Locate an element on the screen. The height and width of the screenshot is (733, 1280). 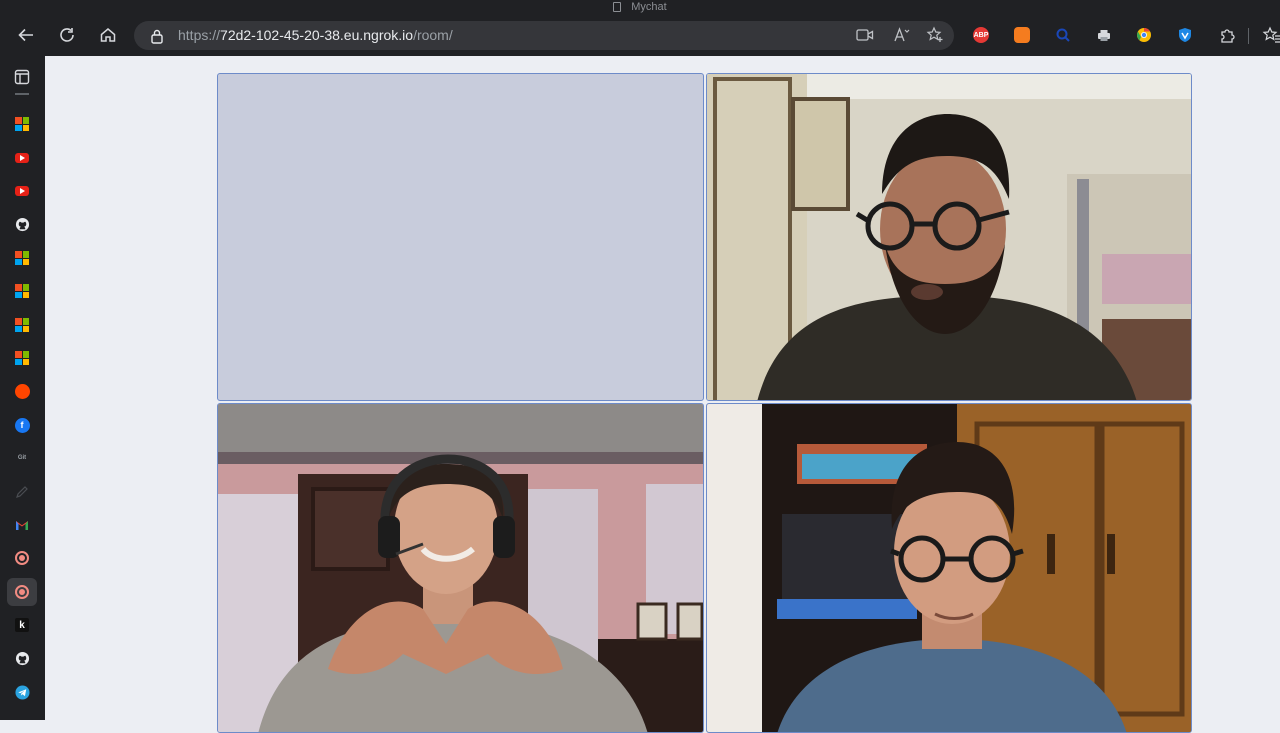
sidebar-tab-pencil is located at coordinates (22, 492).